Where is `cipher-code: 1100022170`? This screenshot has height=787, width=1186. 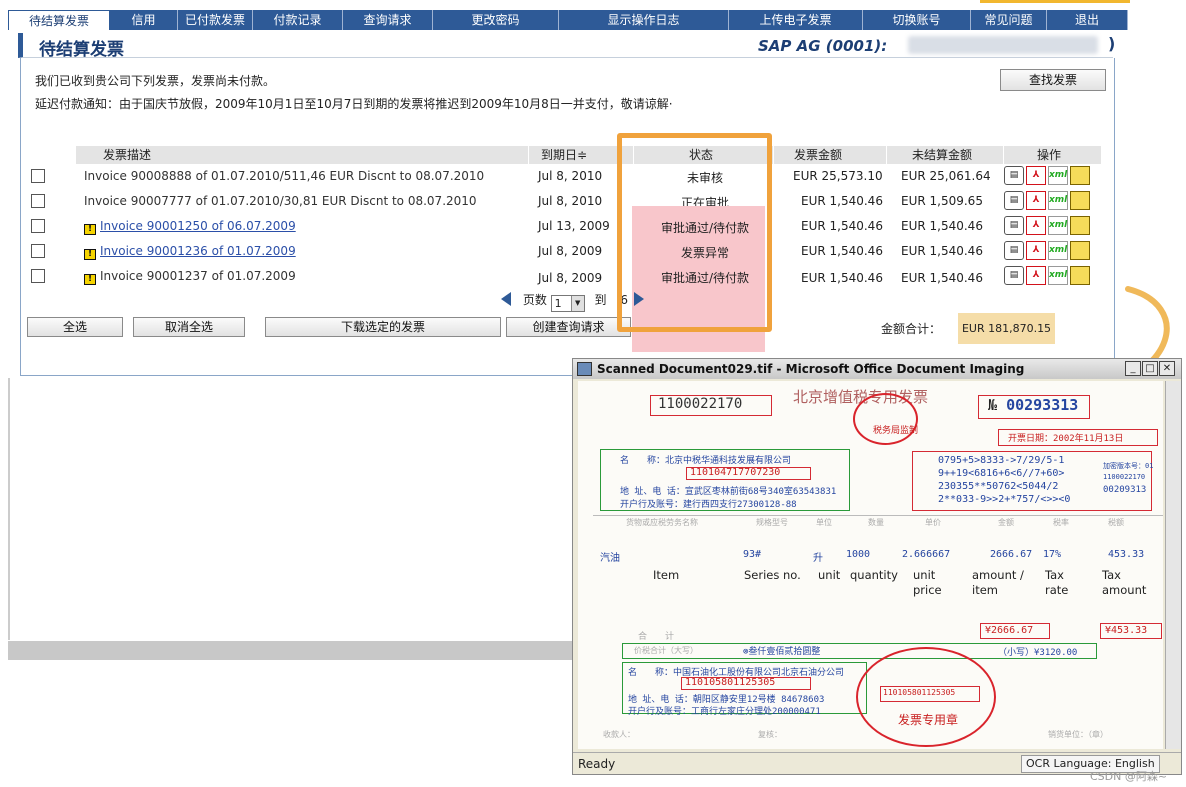 cipher-code: 1100022170 is located at coordinates (1124, 477).